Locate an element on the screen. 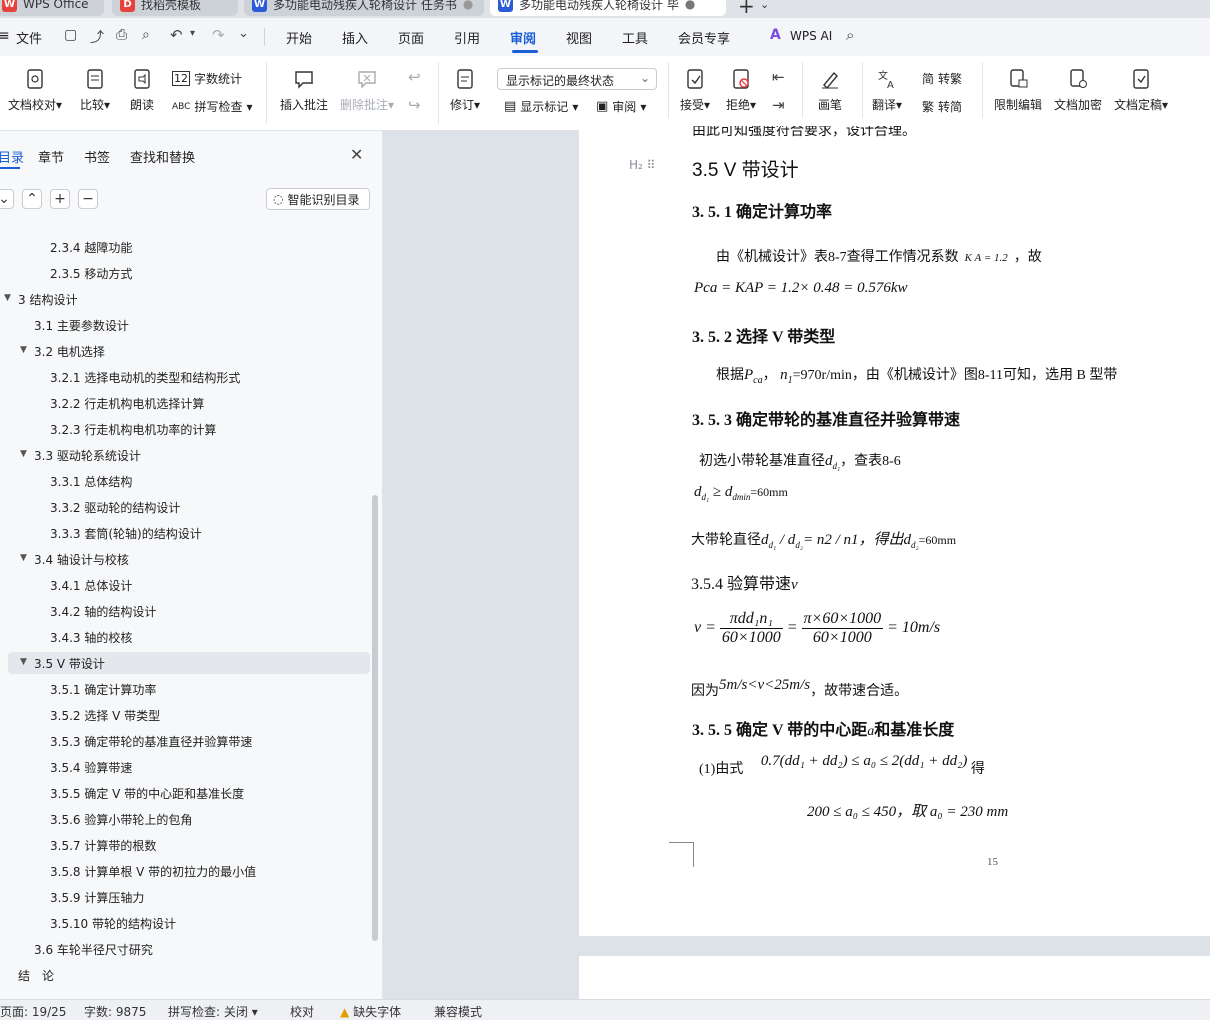 Image resolution: width=1210 pixels, height=1020 pixels. add-heading-button: + is located at coordinates (60, 199).